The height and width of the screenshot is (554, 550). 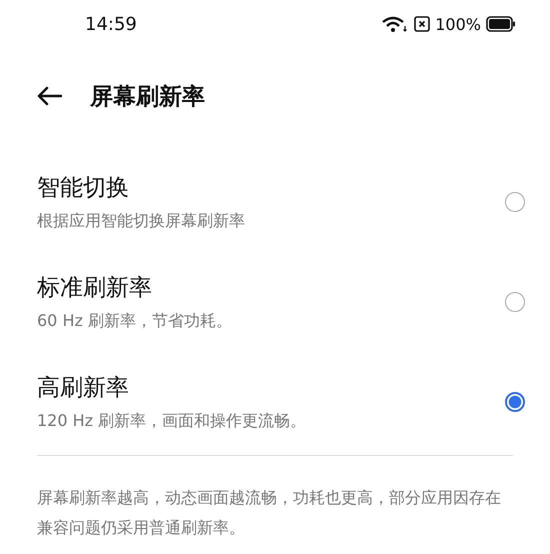 What do you see at coordinates (147, 97) in the screenshot?
I see `page-title: 屏幕刷新率` at bounding box center [147, 97].